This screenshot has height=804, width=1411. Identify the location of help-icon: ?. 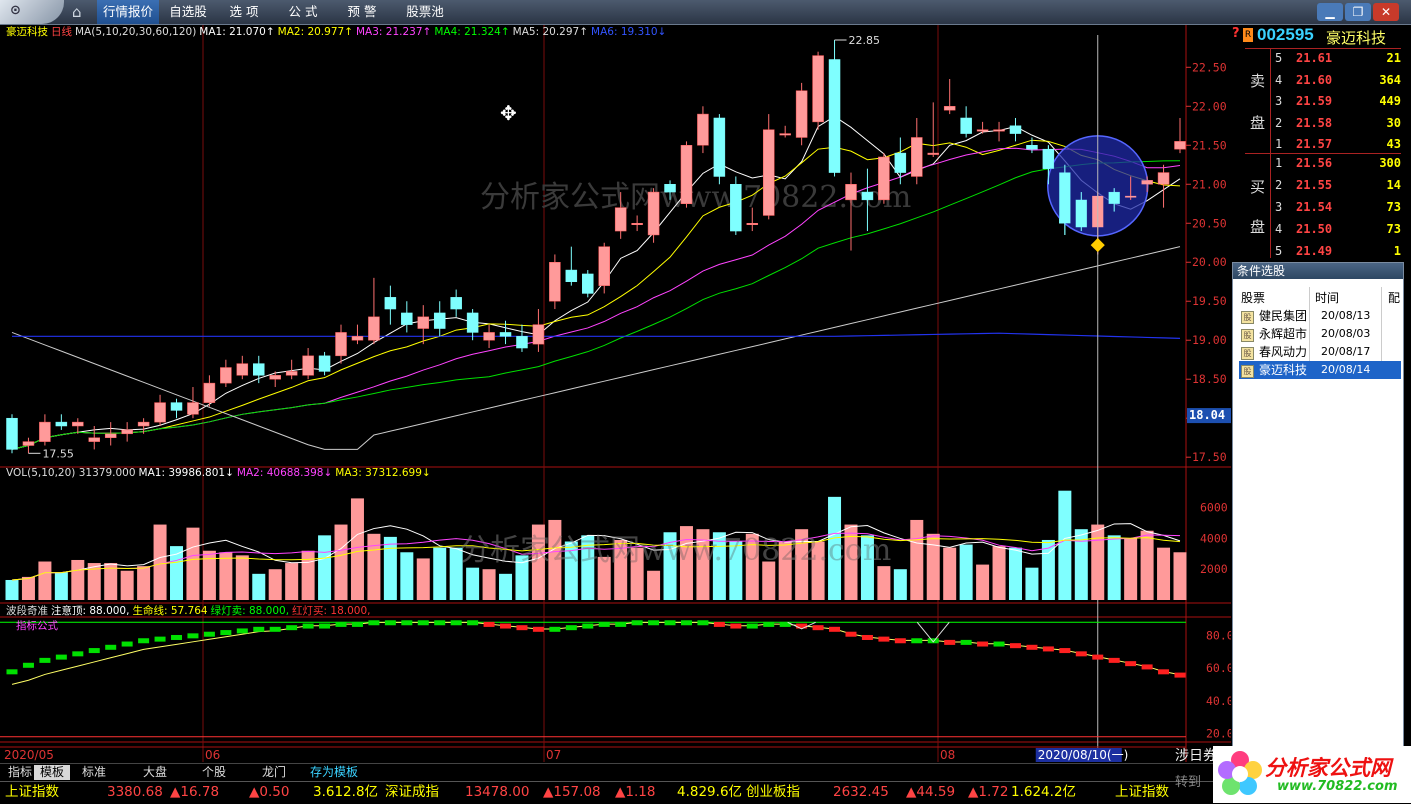
(1236, 33).